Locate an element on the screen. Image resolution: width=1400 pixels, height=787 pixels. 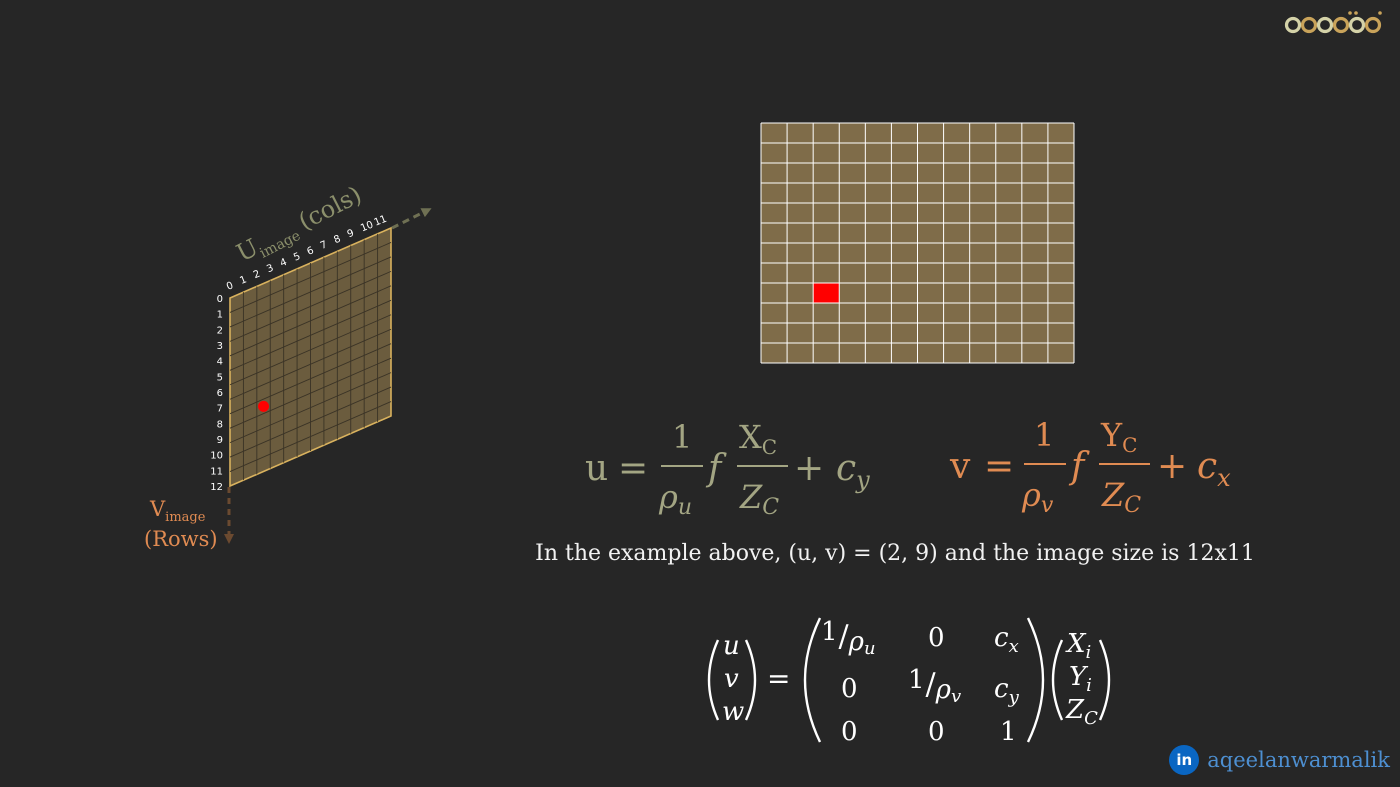
eq-v-frac-den: ZC is located at coordinates (1121, 497).